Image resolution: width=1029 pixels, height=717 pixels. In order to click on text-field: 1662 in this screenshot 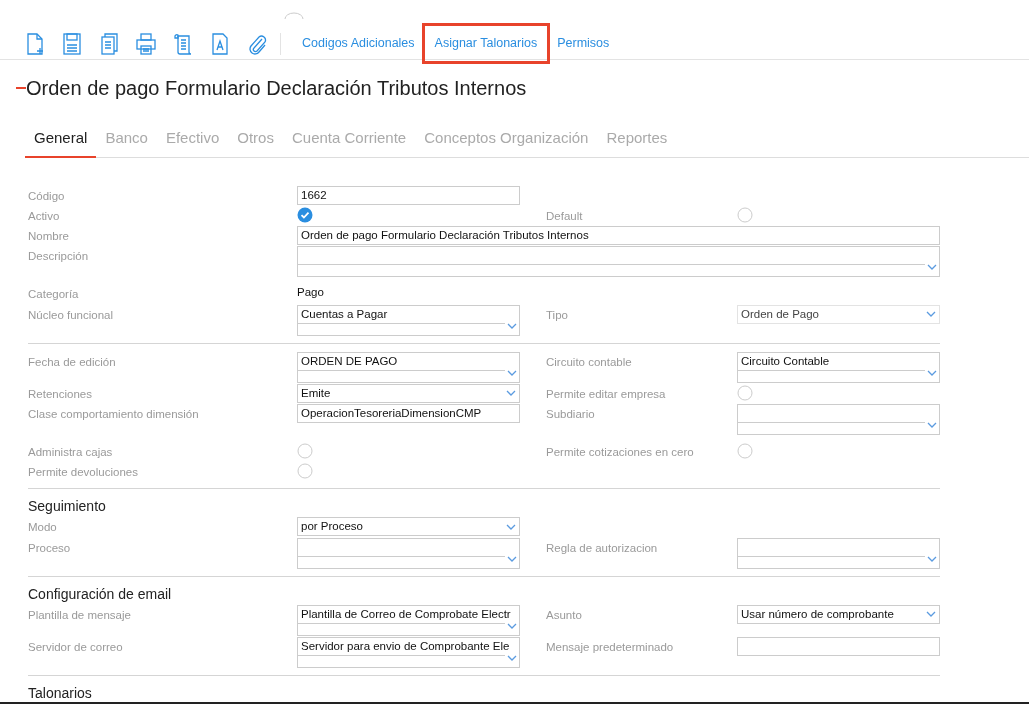, I will do `click(408, 195)`.